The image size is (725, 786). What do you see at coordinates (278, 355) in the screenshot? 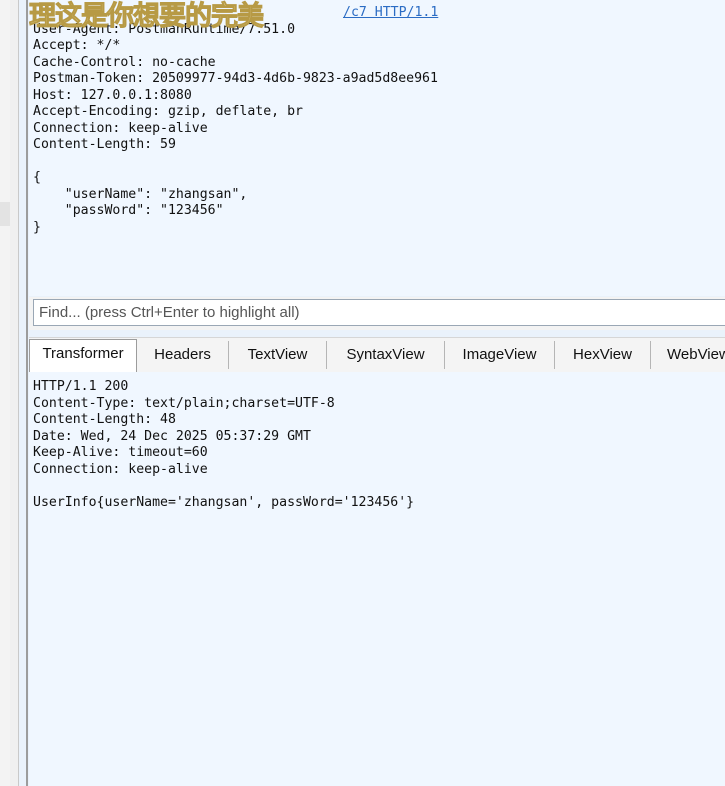
I see `tab-textview: TextView` at bounding box center [278, 355].